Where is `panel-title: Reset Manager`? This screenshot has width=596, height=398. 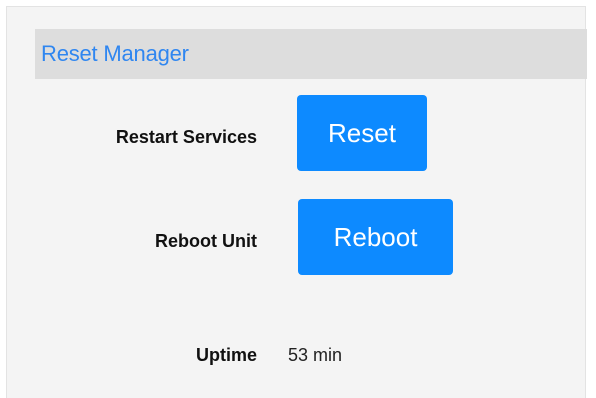 panel-title: Reset Manager is located at coordinates (115, 53).